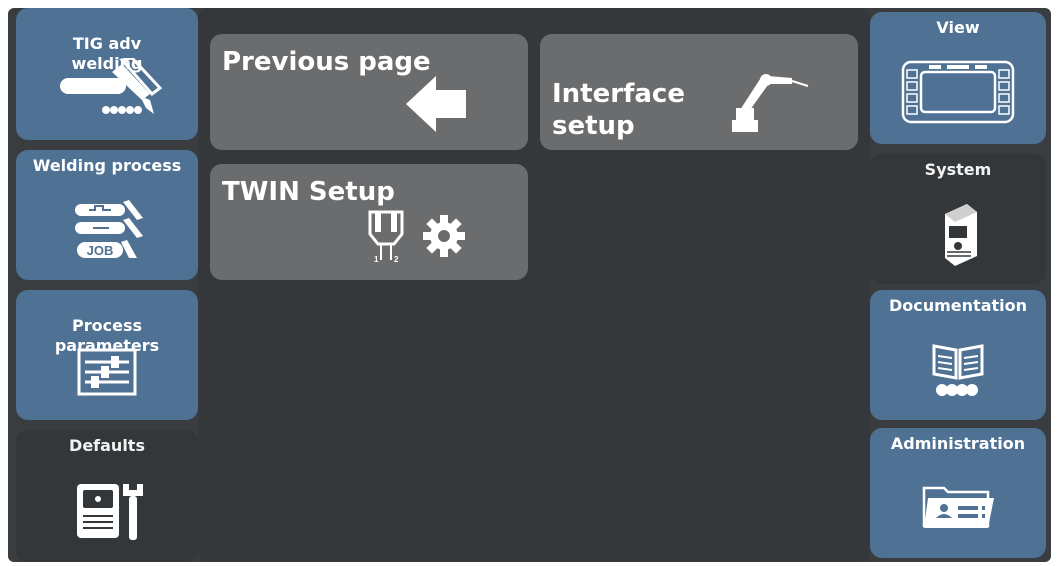  Describe the element at coordinates (958, 27) in the screenshot. I see `nav-view-label: View` at that location.